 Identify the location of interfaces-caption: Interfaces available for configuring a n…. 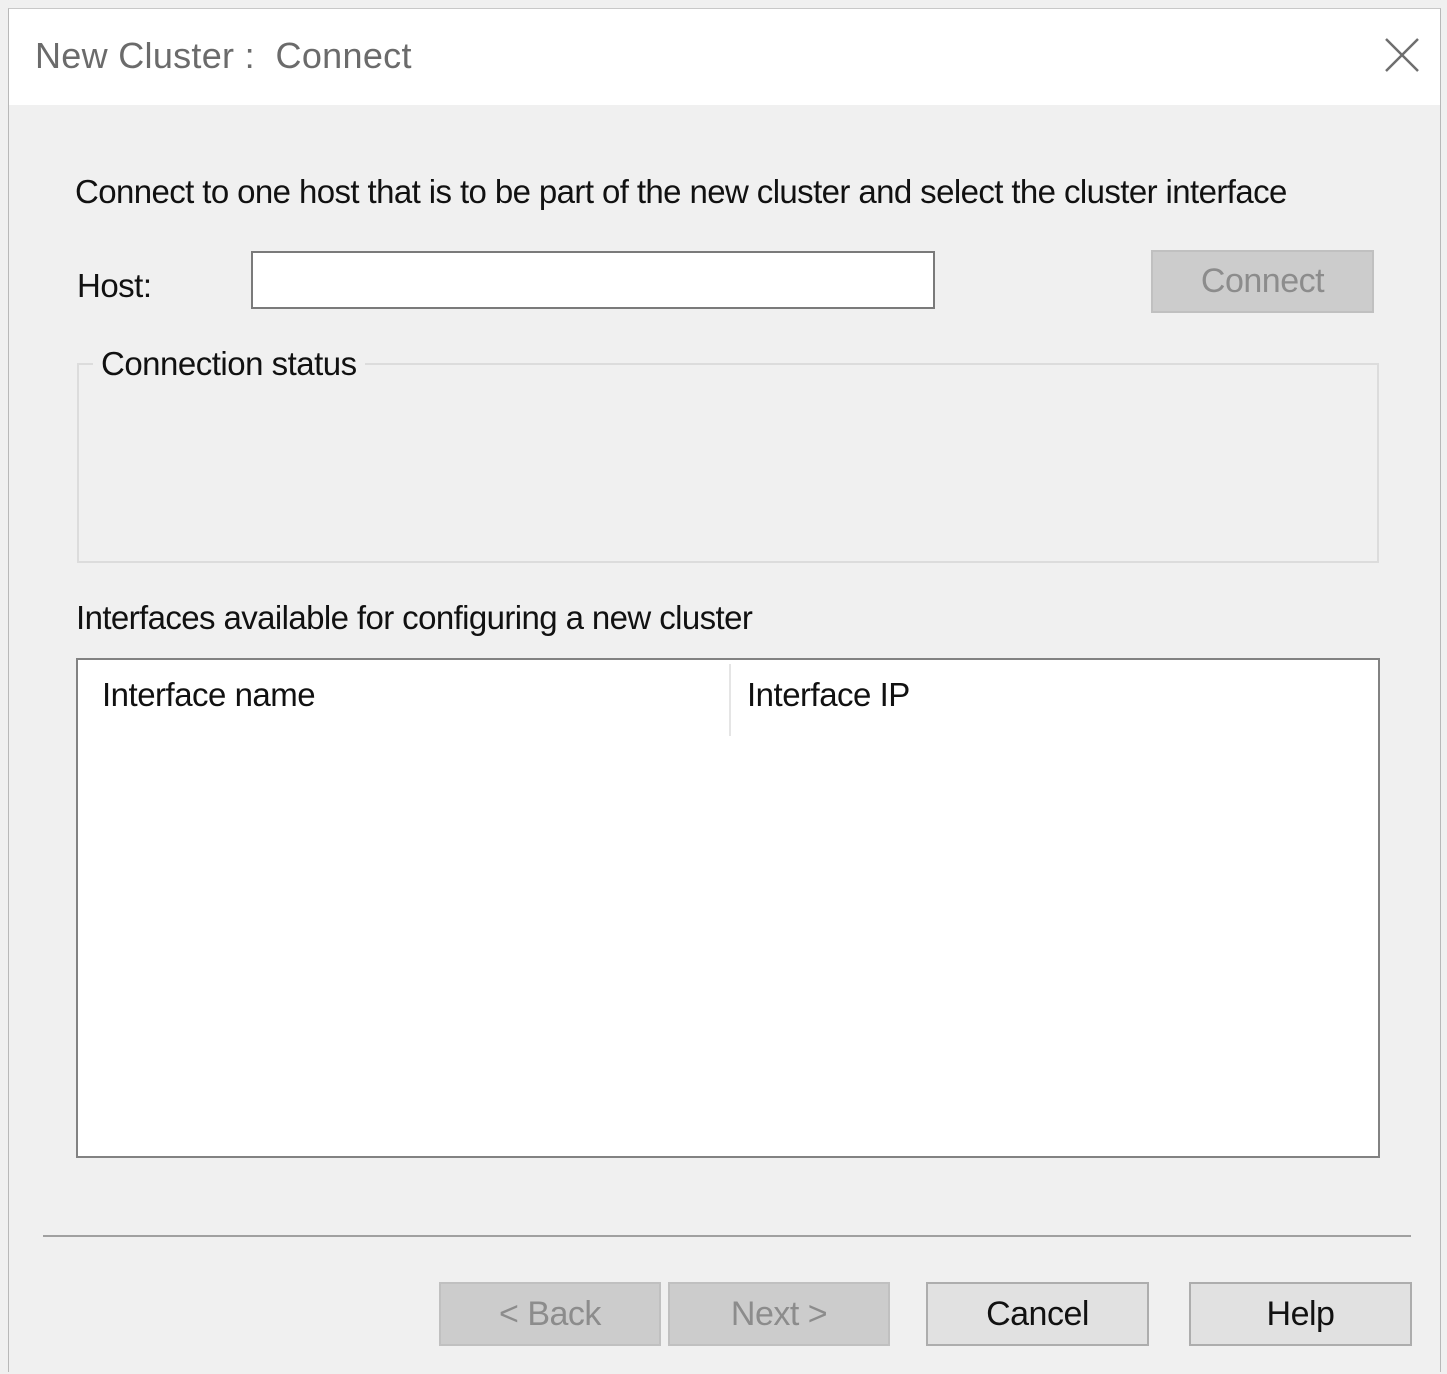
(414, 617).